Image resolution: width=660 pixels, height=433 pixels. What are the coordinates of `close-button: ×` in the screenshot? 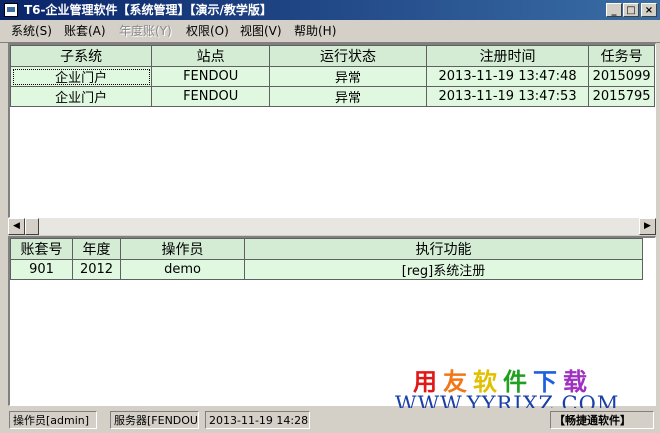 It's located at (649, 10).